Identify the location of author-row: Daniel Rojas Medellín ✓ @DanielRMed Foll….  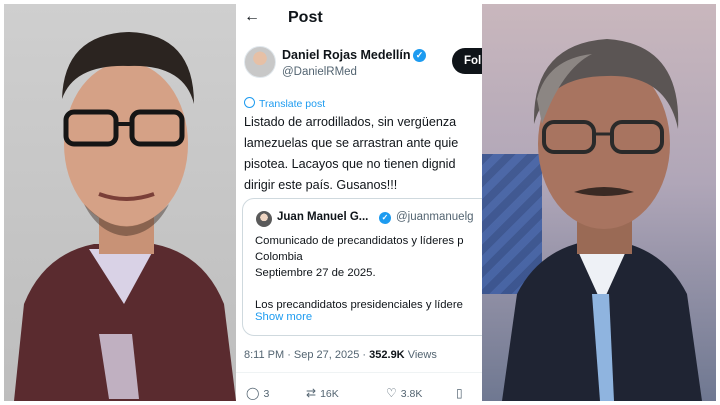
(363, 64).